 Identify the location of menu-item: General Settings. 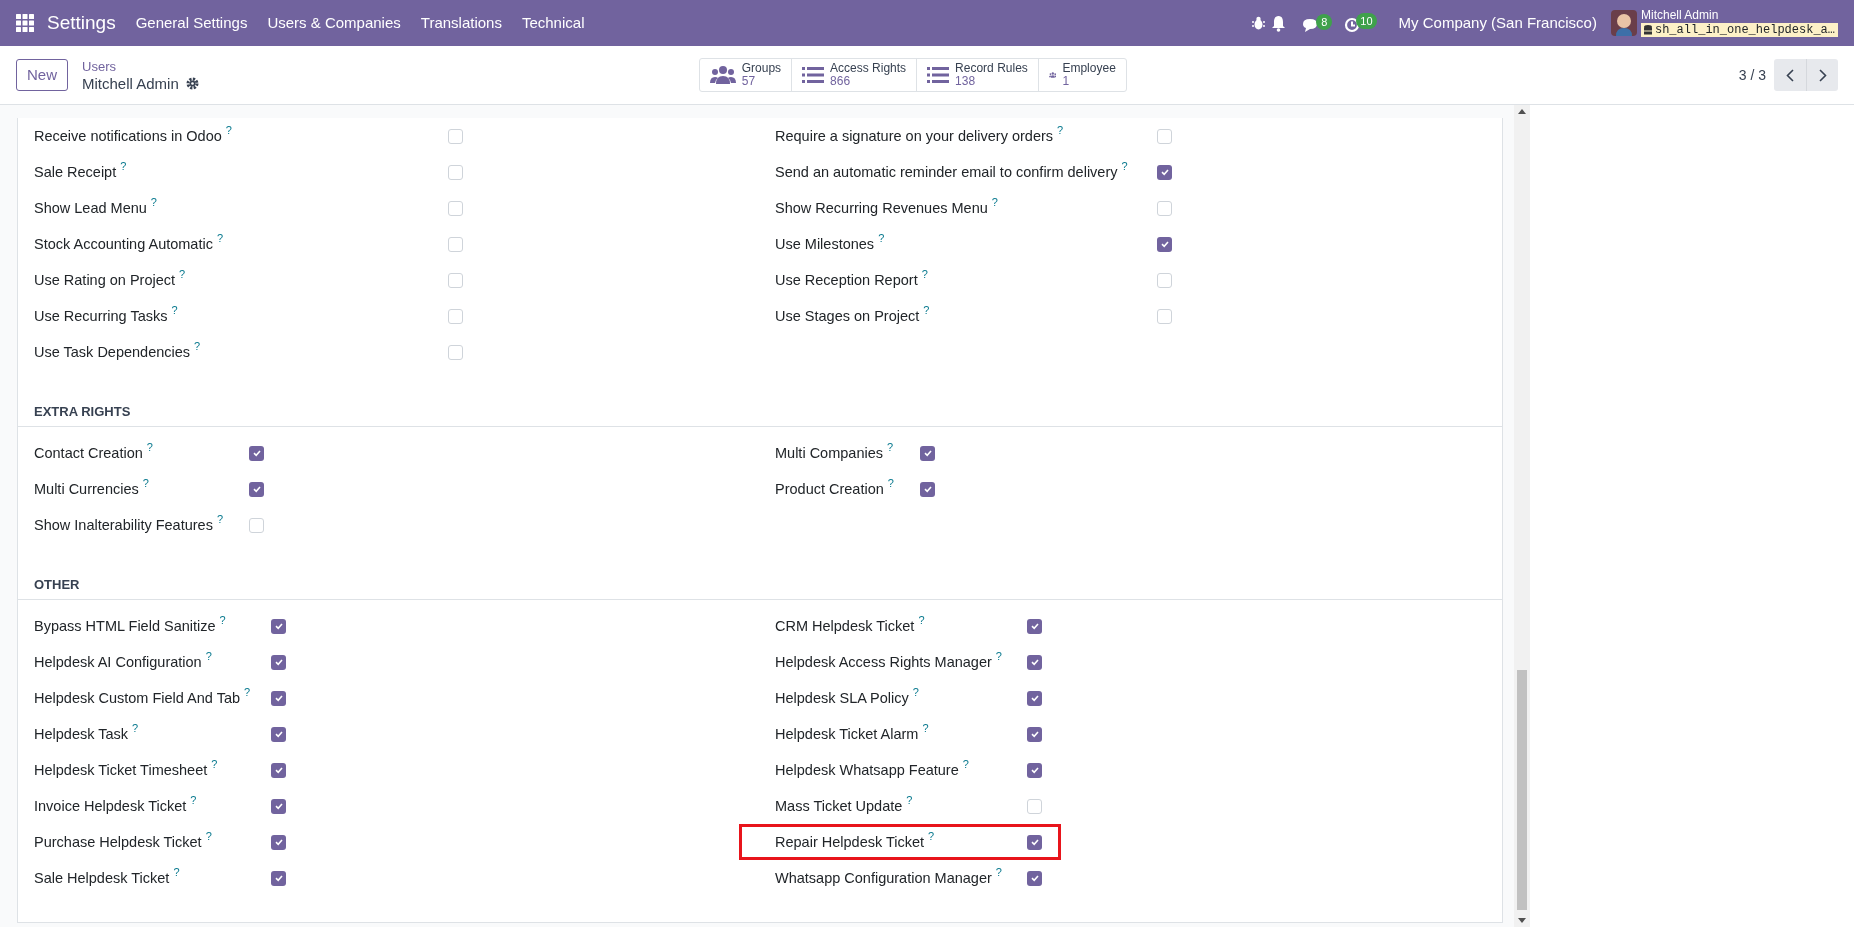
(191, 23).